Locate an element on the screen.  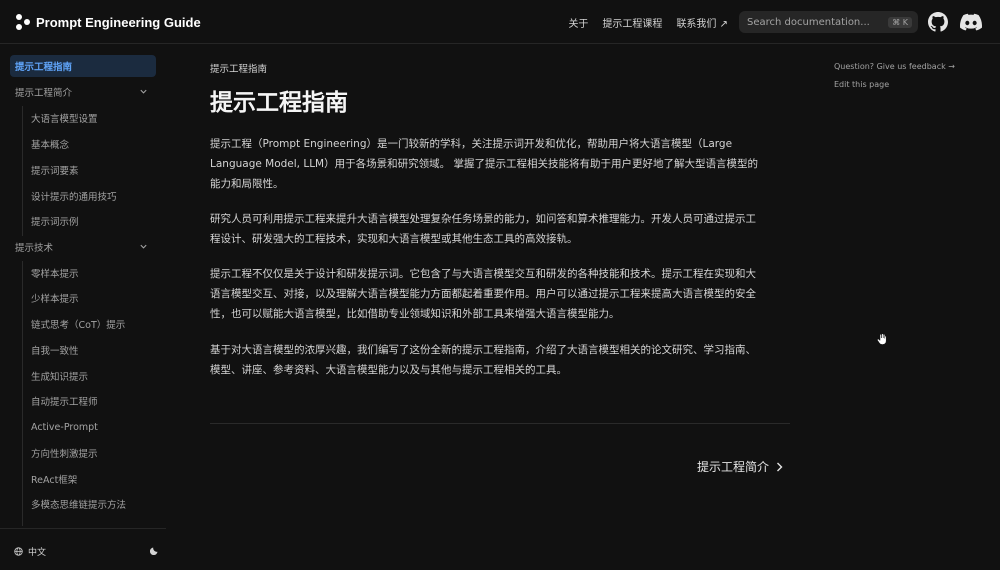
github-icon is located at coordinates (938, 22).